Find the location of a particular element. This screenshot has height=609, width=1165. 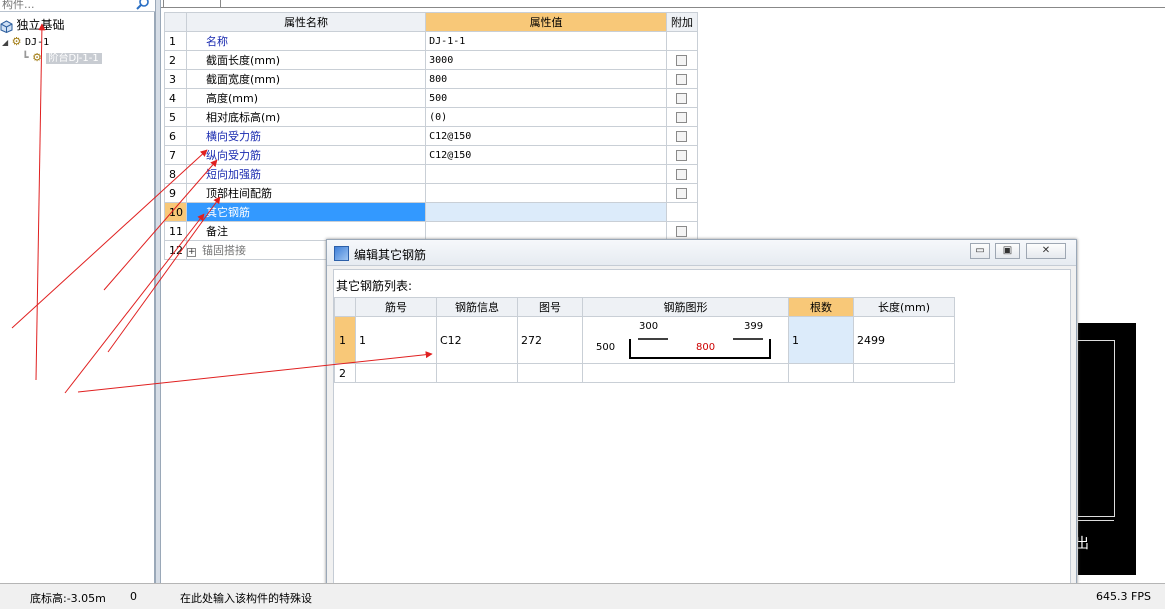

property-value-cell: (0) is located at coordinates (546, 117).